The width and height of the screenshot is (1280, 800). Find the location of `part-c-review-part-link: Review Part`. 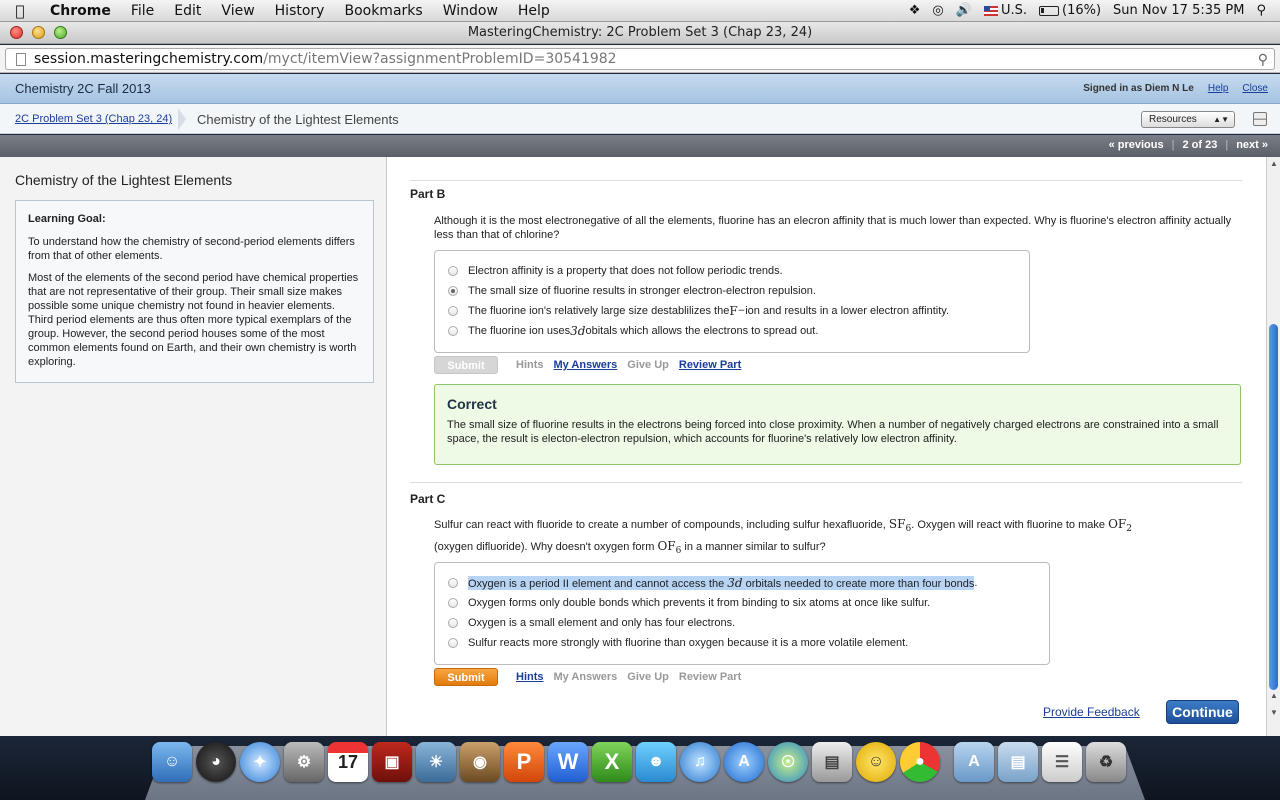

part-c-review-part-link: Review Part is located at coordinates (710, 677).